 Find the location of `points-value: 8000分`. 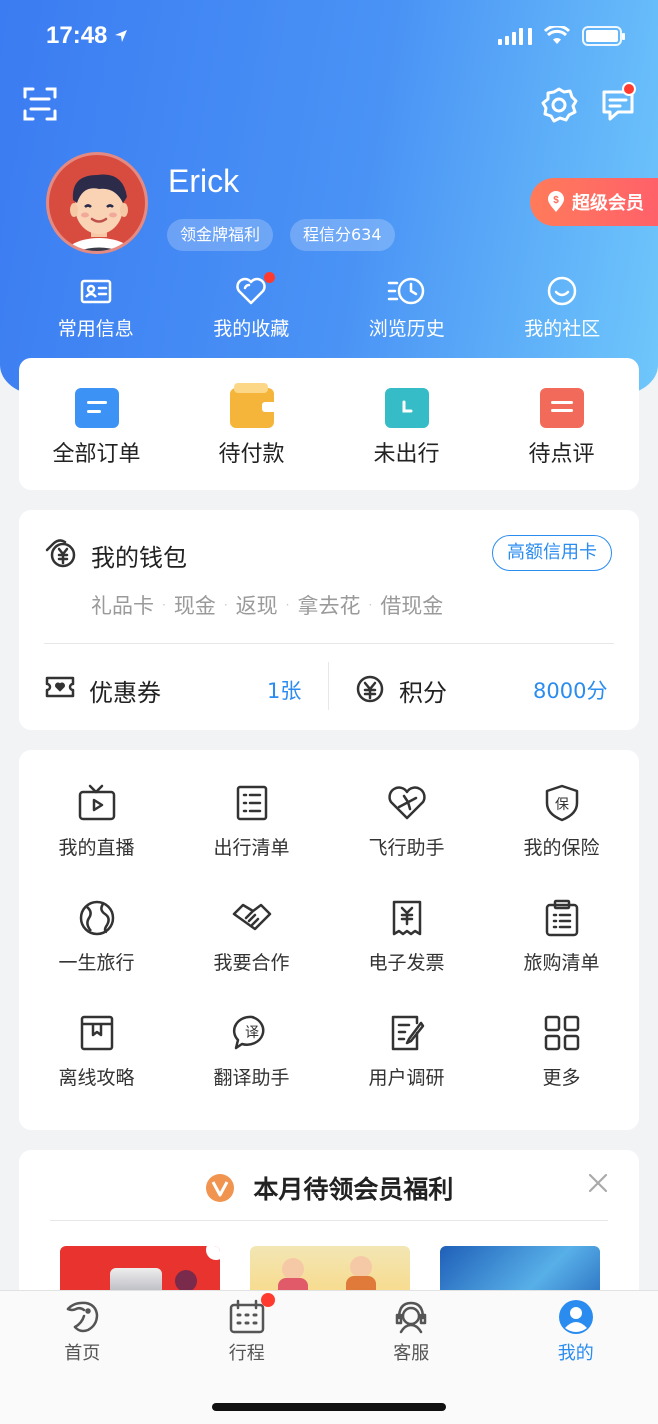

points-value: 8000分 is located at coordinates (570, 690).